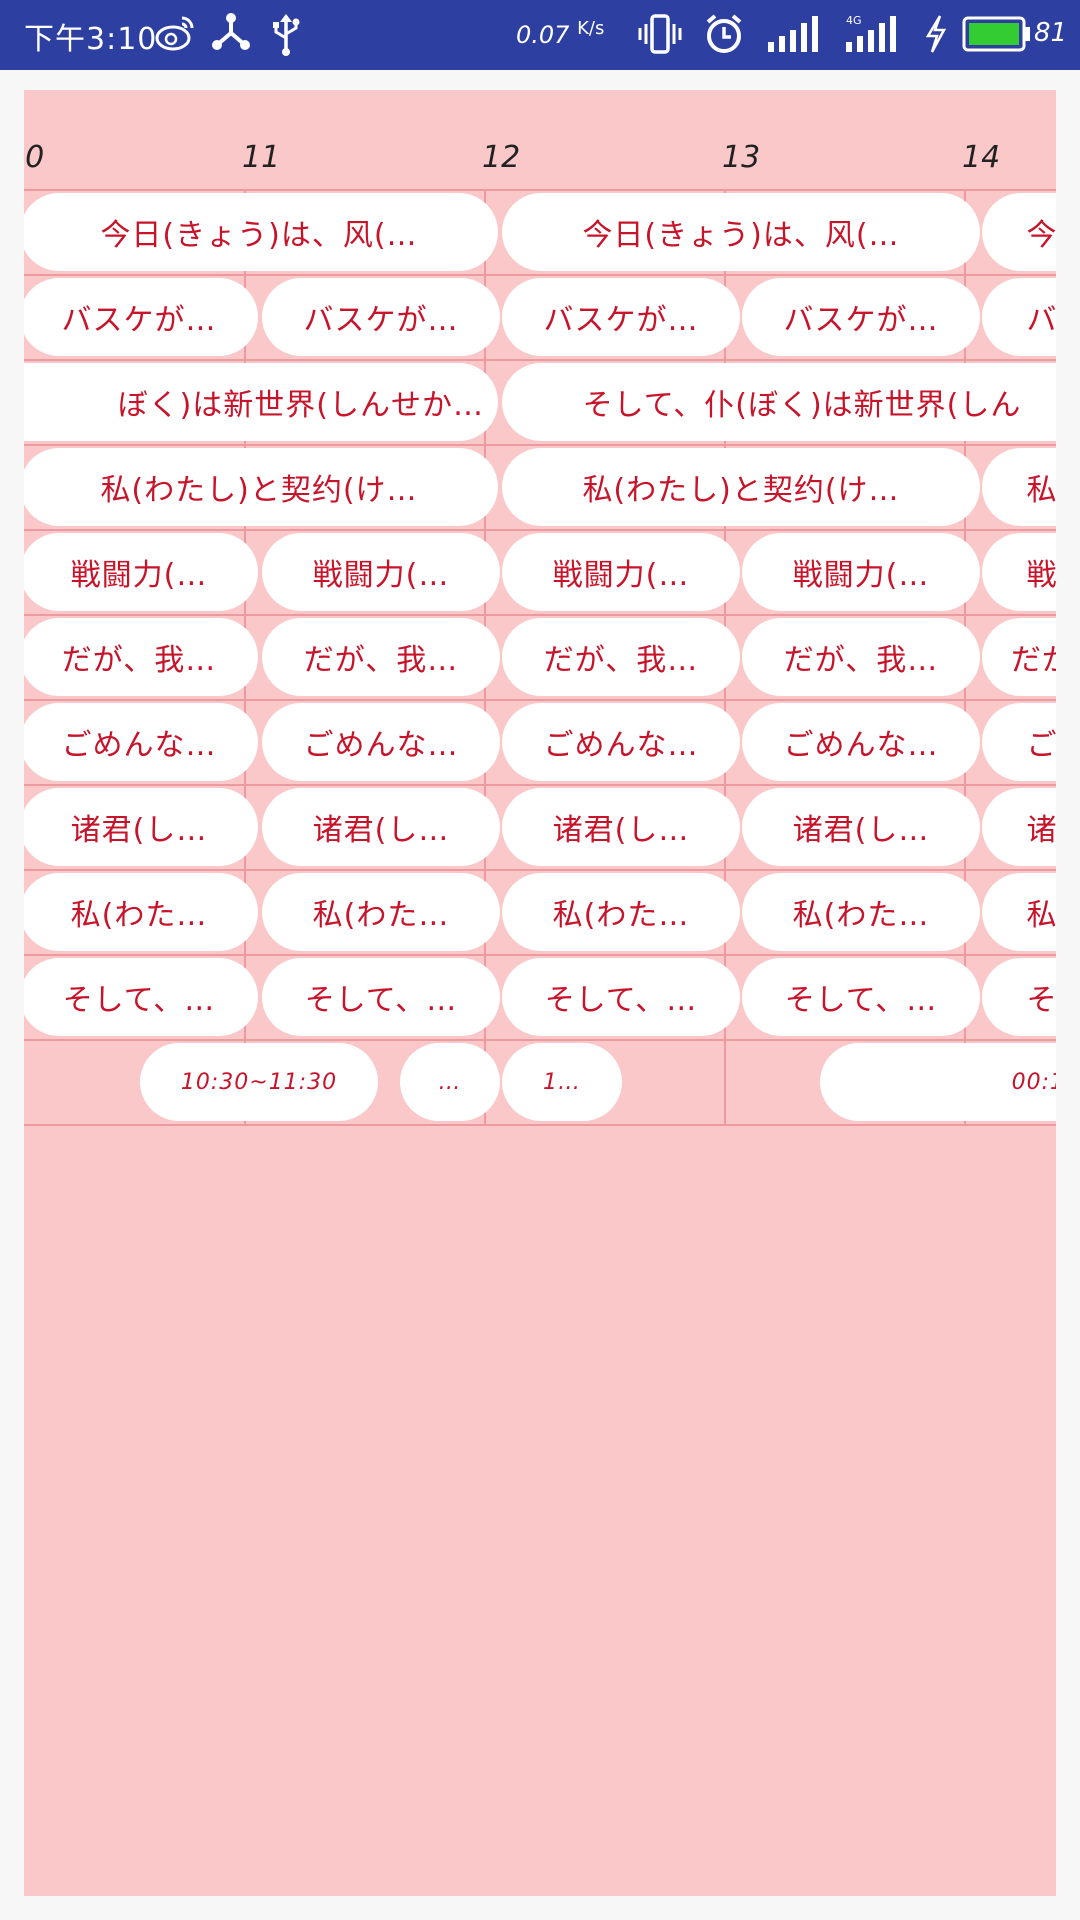 Image resolution: width=1080 pixels, height=1920 pixels. What do you see at coordinates (1051, 33) in the screenshot?
I see `battery-level: 81` at bounding box center [1051, 33].